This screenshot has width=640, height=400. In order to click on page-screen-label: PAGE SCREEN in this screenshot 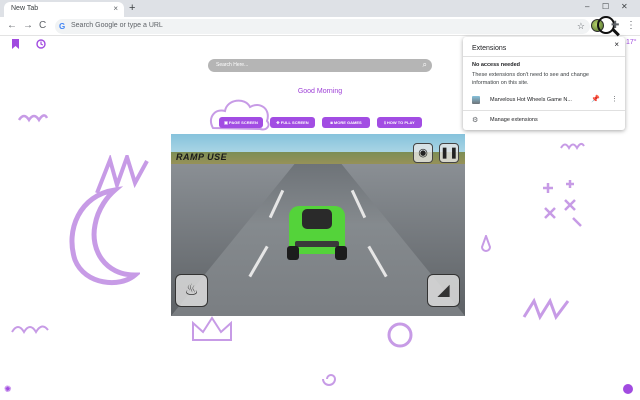, I will do `click(243, 122)`.